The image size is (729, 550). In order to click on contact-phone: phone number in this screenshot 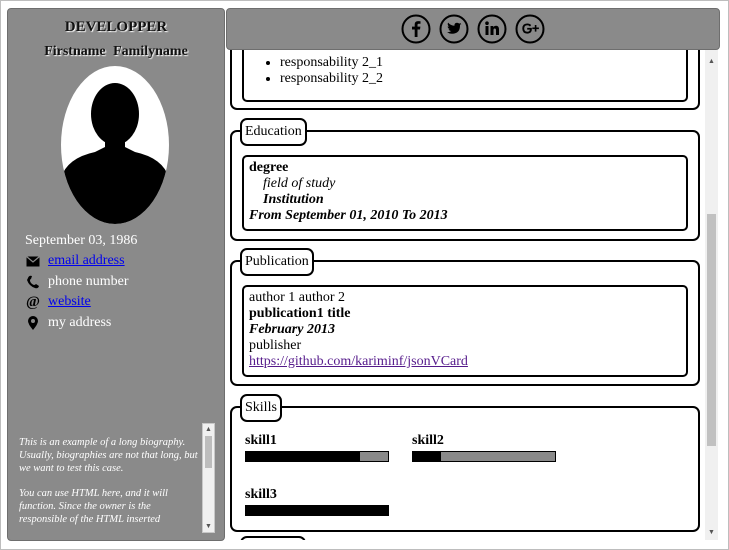, I will do `click(76, 282)`.